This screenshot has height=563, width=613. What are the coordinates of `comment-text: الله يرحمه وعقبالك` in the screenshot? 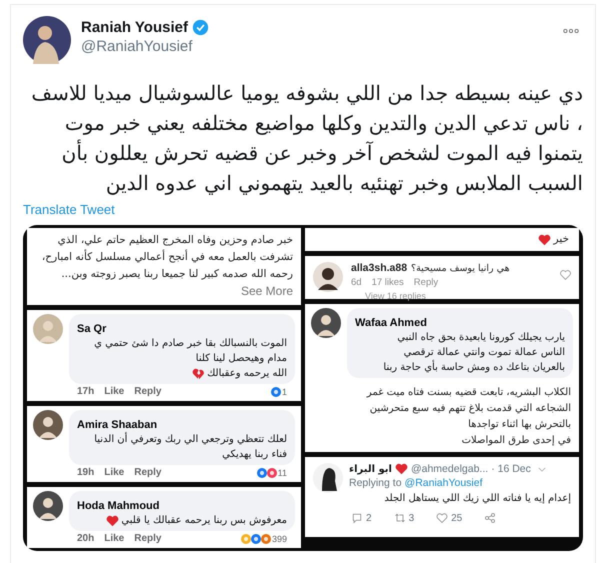 It's located at (247, 374).